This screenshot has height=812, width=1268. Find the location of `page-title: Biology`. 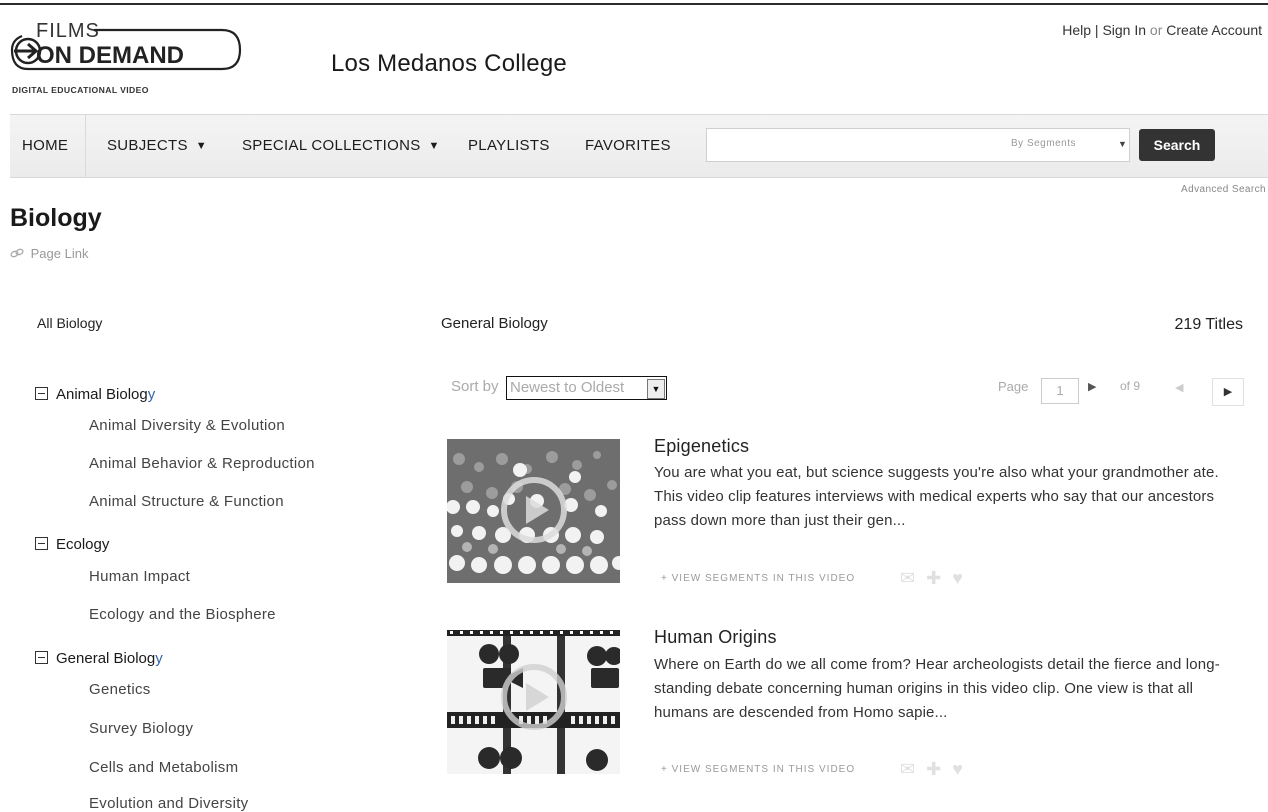

page-title: Biology is located at coordinates (56, 218).